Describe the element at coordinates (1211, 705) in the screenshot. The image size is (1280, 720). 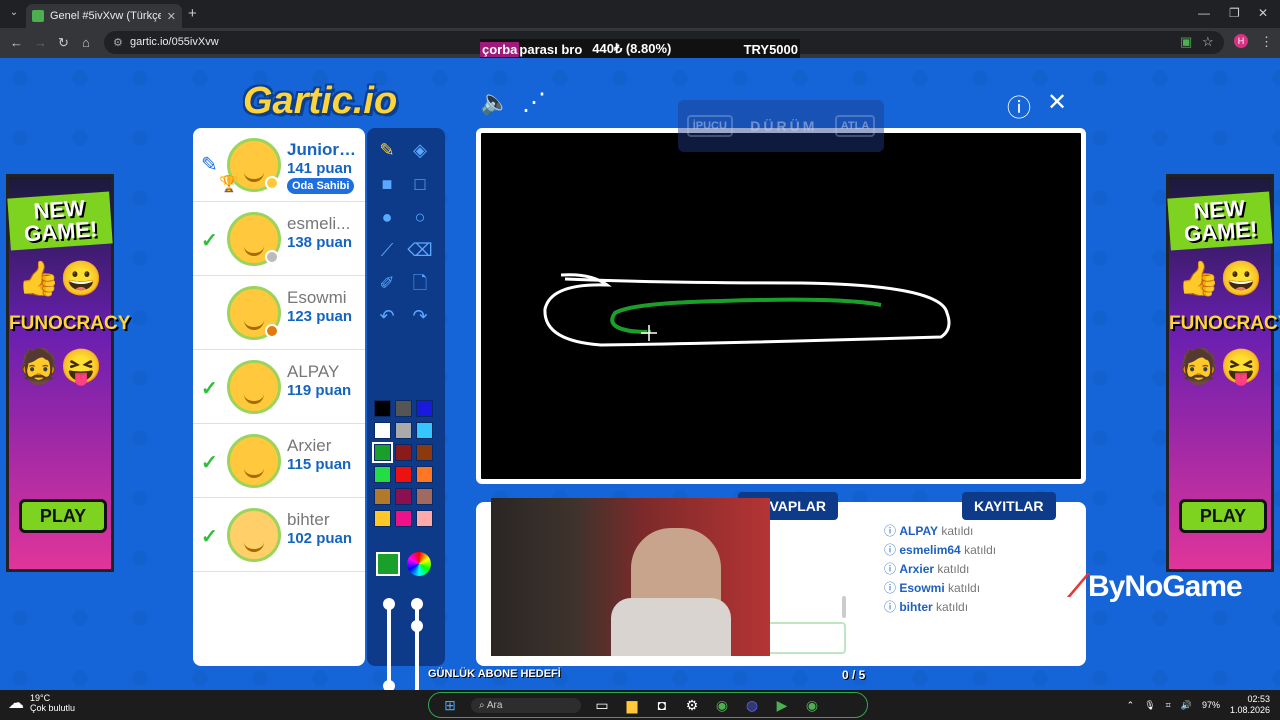
I see `battery-level: 97%` at that location.